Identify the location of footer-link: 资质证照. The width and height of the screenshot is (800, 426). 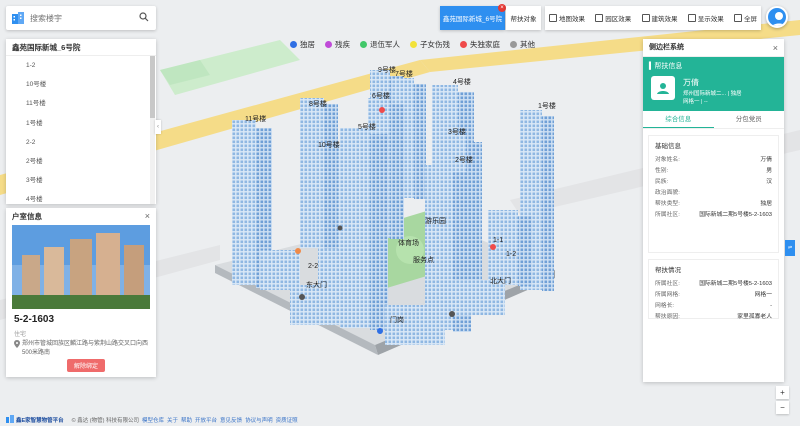
(287, 420).